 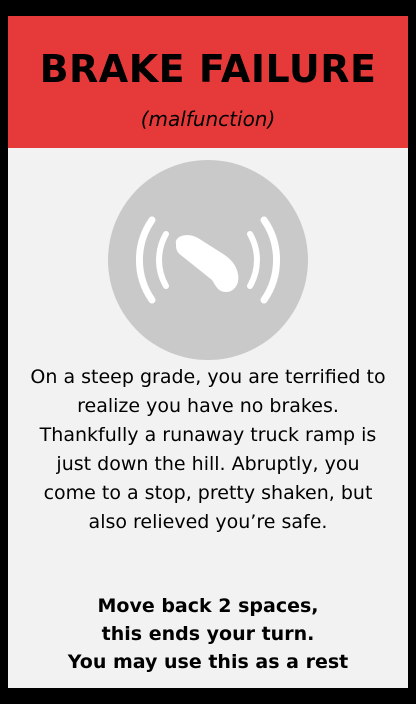 I want to click on card-subtitle: (malfunction), so click(x=208, y=119).